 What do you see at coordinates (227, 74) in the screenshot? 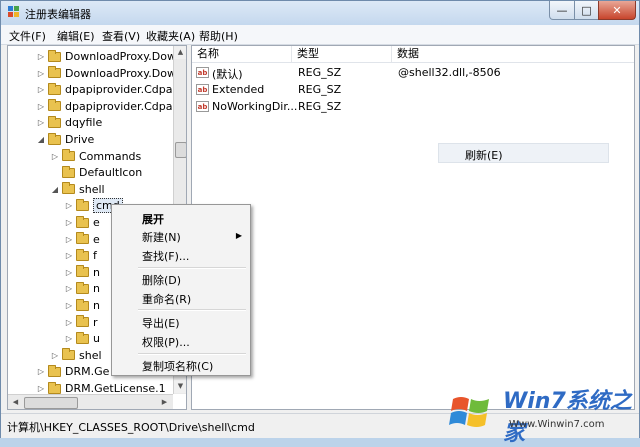
I see `value-name: (默认)` at bounding box center [227, 74].